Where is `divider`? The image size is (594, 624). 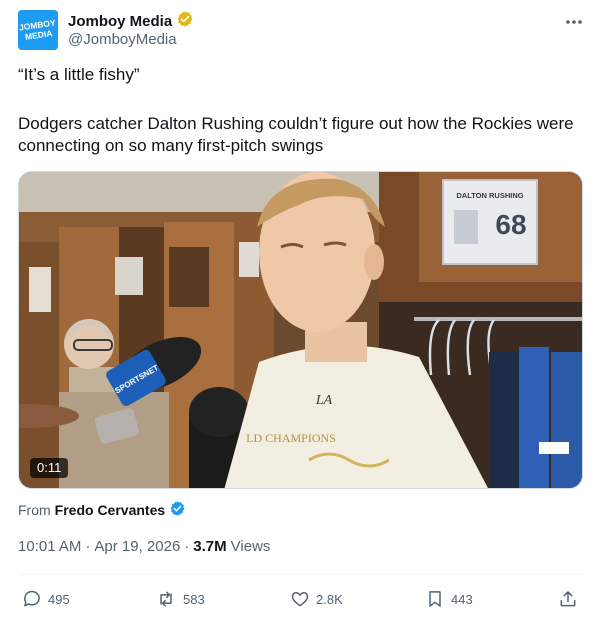
divider is located at coordinates (300, 574).